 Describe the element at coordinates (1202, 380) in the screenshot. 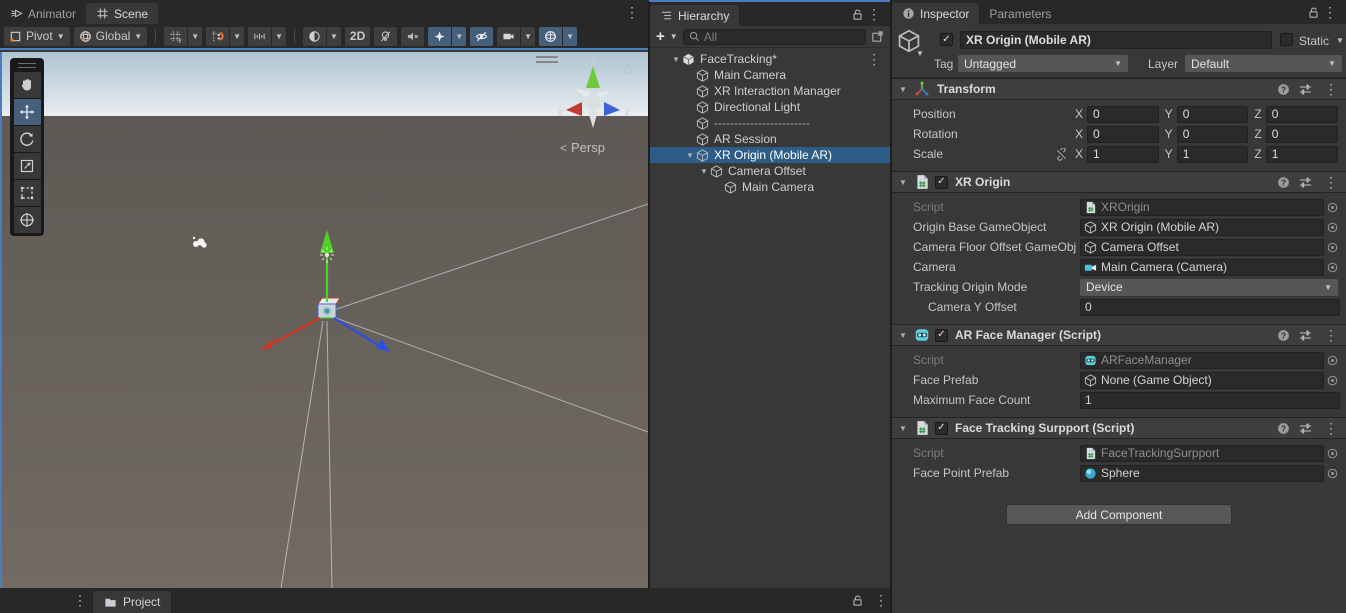

I see `face-prefab-object-field: None (Game Object)` at that location.